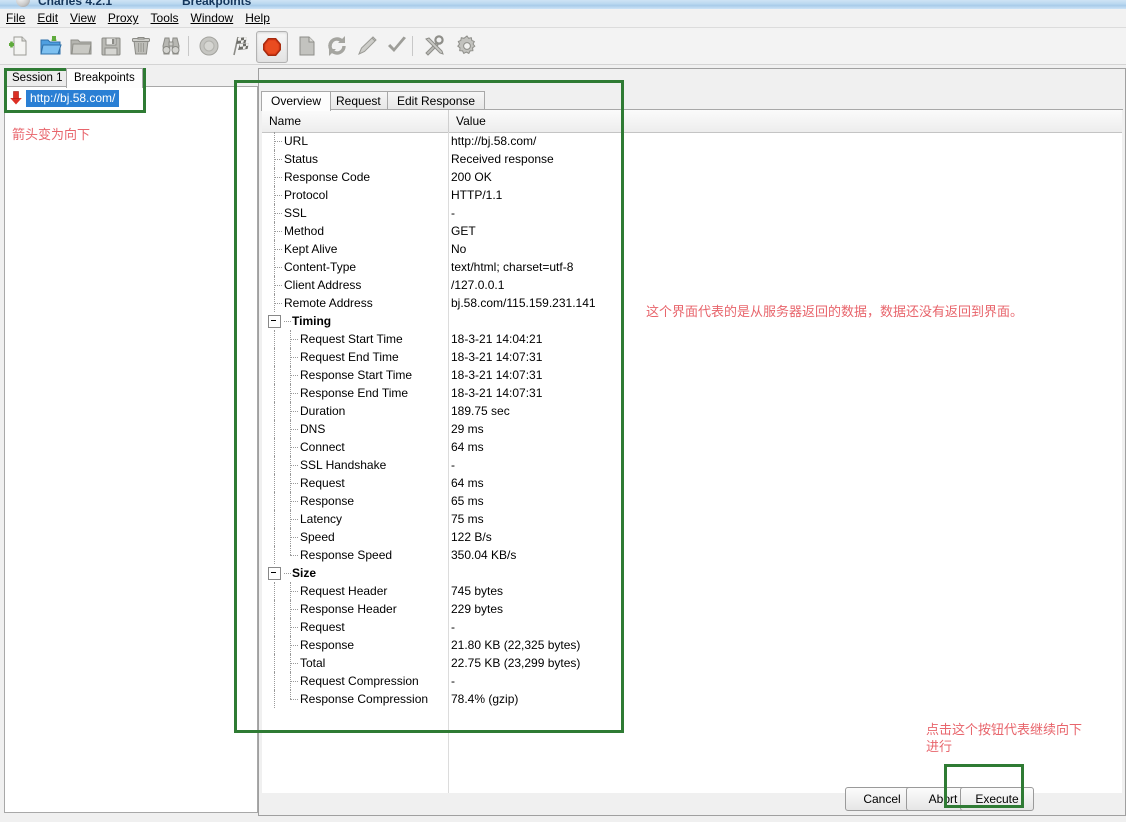 Image resolution: width=1126 pixels, height=822 pixels. Describe the element at coordinates (51, 46) in the screenshot. I see `open-folder-icon` at that location.